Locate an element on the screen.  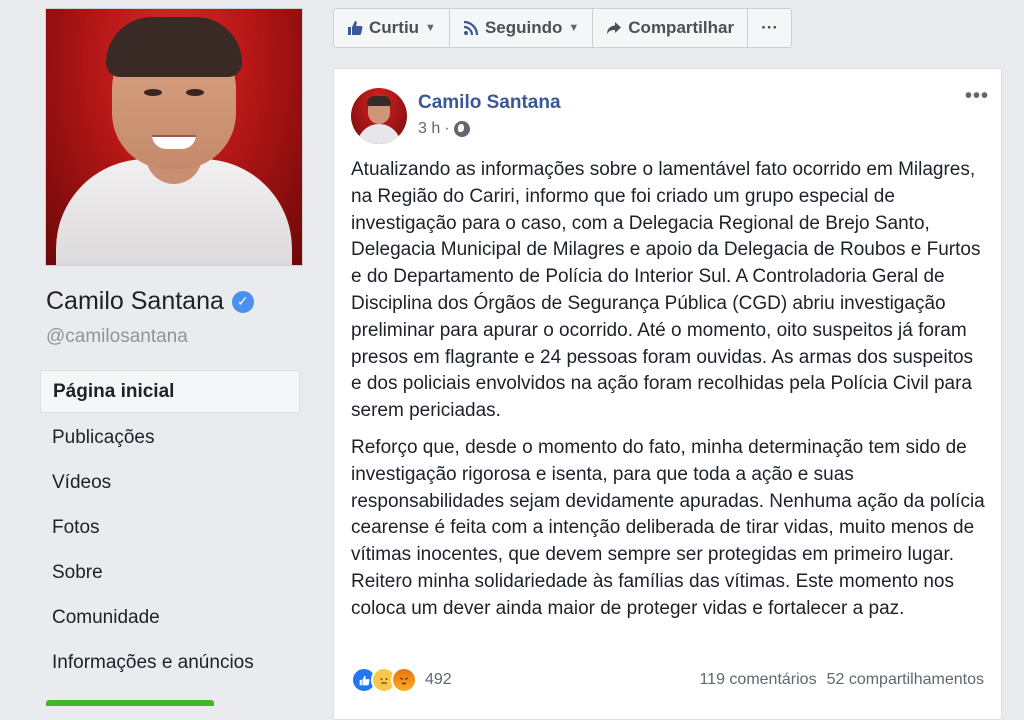
share-button: Compartilhar is located at coordinates (670, 28).